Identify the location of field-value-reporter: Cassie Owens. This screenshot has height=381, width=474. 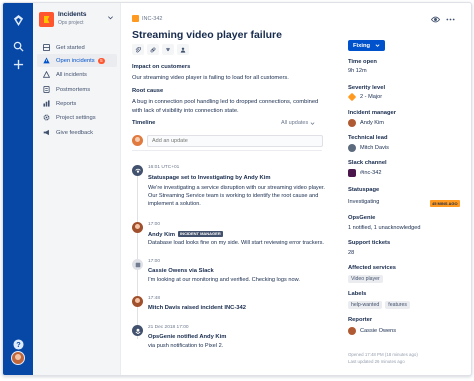
(372, 331).